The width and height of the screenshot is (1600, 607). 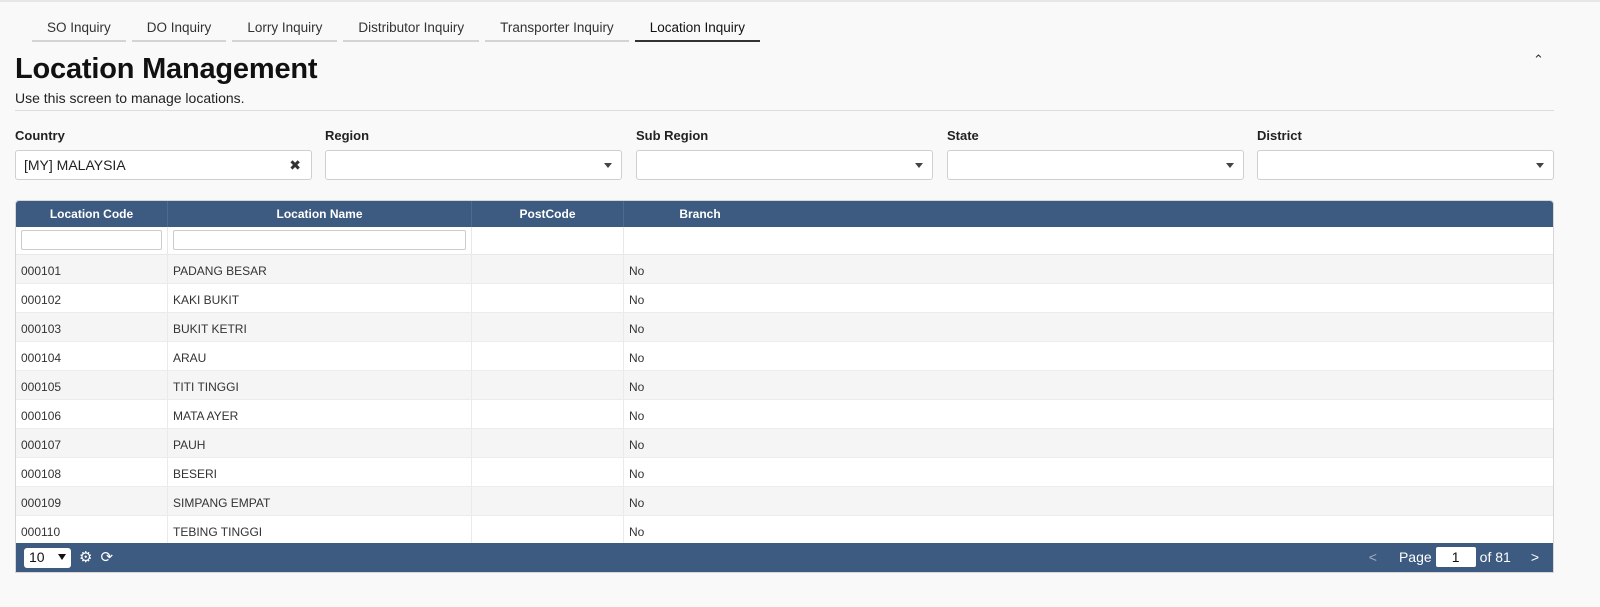 I want to click on cell-location-name: TEBING TINGGI, so click(x=320, y=530).